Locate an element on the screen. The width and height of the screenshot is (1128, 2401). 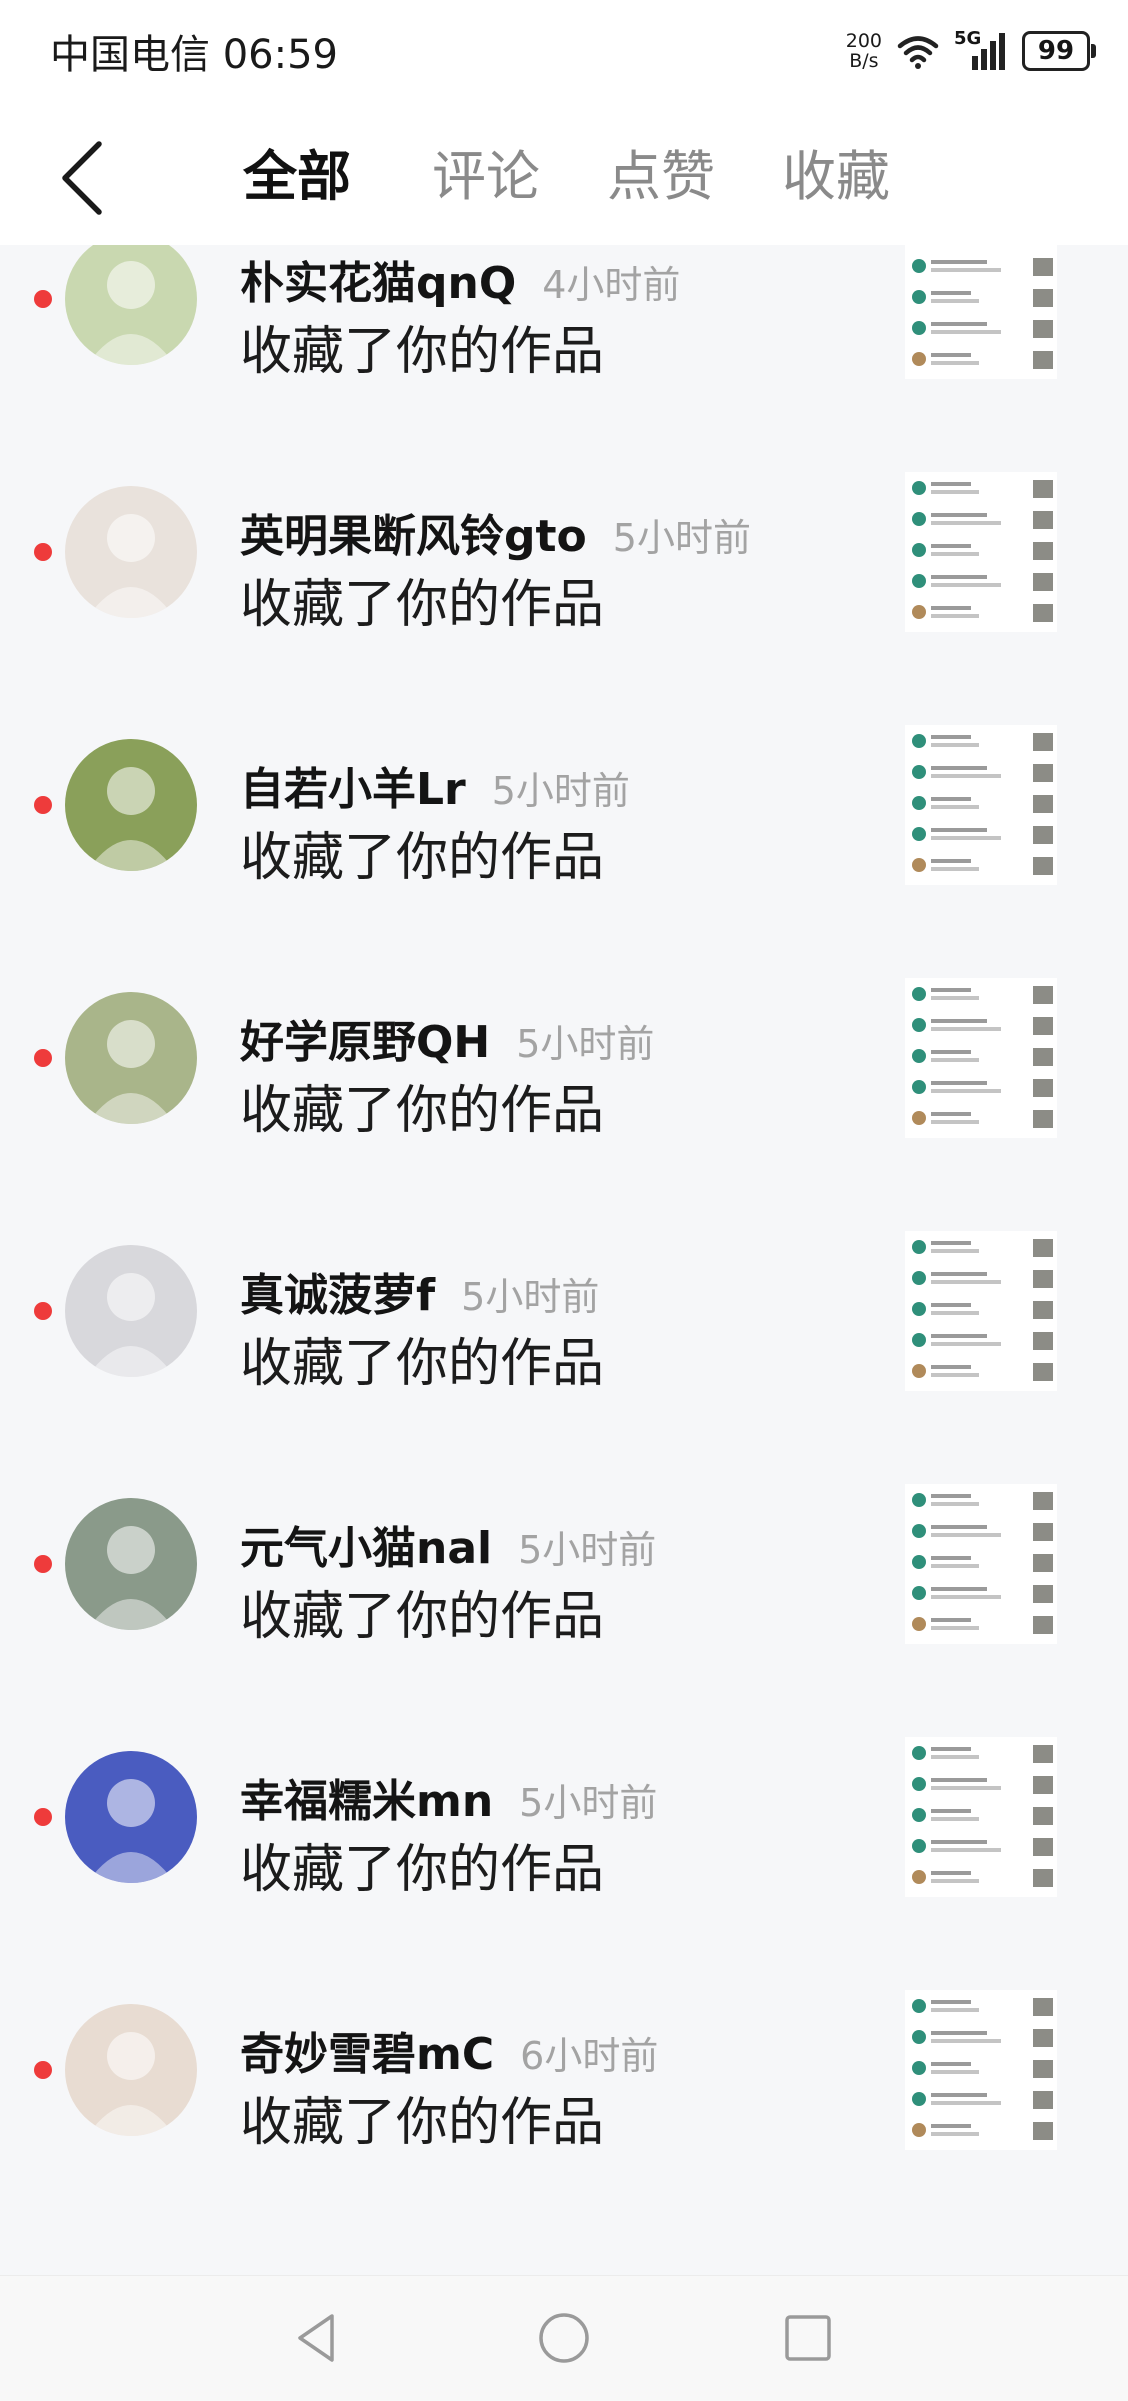
list-item: 好学原野QH 5小时前 收藏了你的作品 is located at coordinates (564, 1047).